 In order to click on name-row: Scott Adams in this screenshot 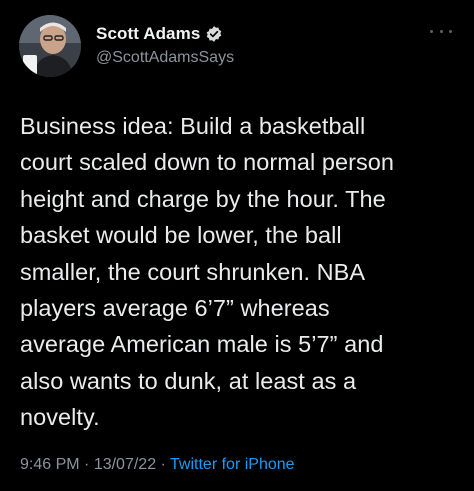, I will do `click(165, 34)`.